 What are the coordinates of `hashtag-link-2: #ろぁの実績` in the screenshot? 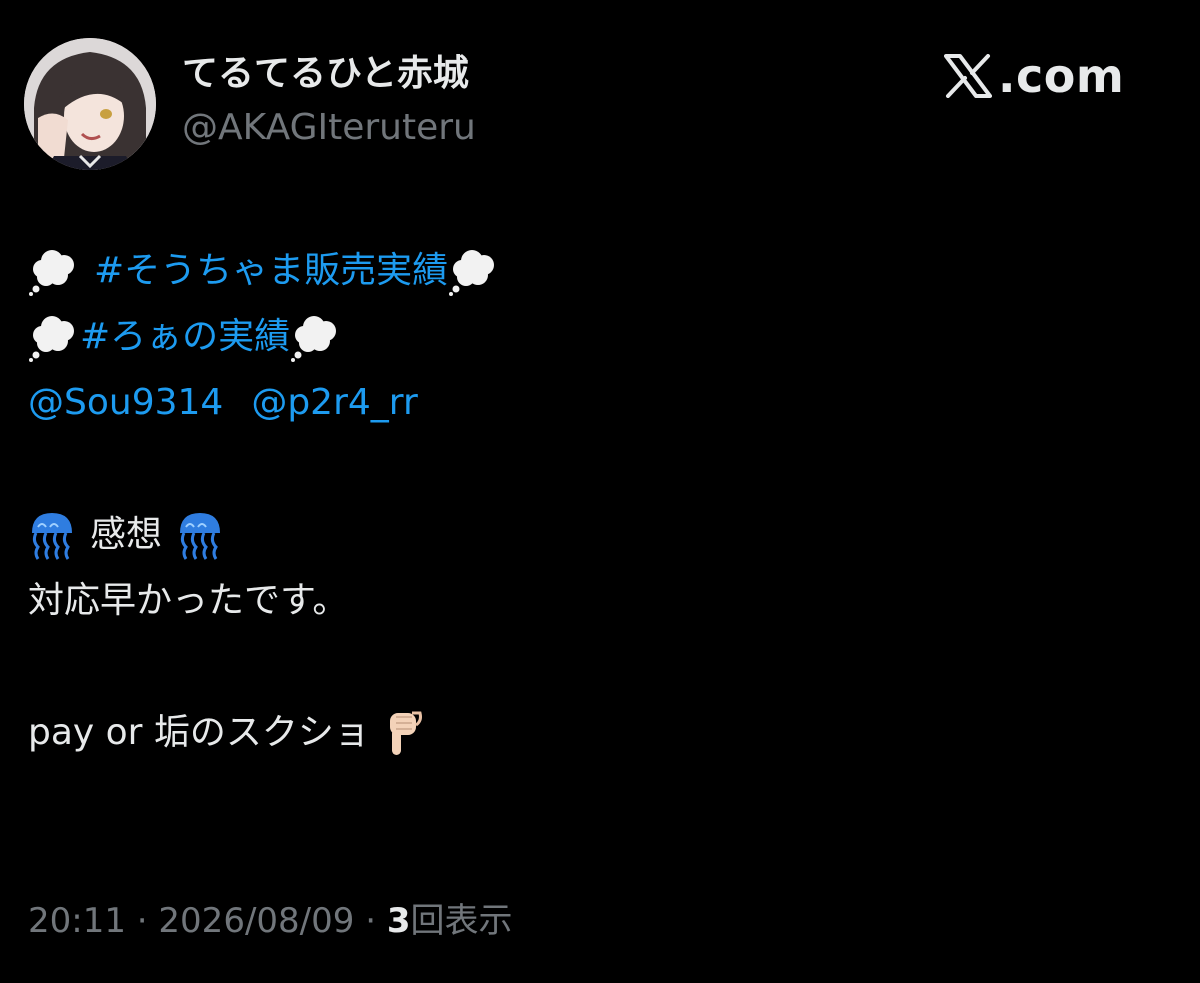 It's located at (185, 337).